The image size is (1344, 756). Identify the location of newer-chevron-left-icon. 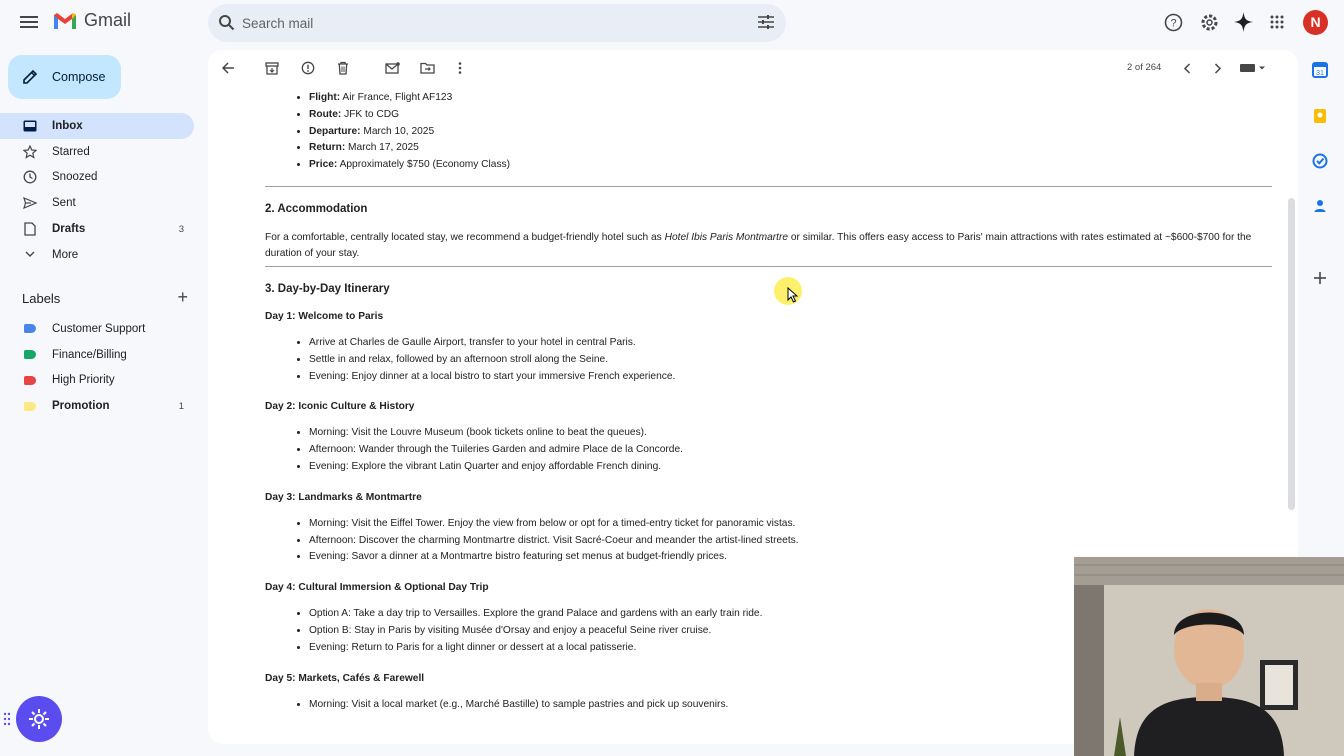
(1187, 68).